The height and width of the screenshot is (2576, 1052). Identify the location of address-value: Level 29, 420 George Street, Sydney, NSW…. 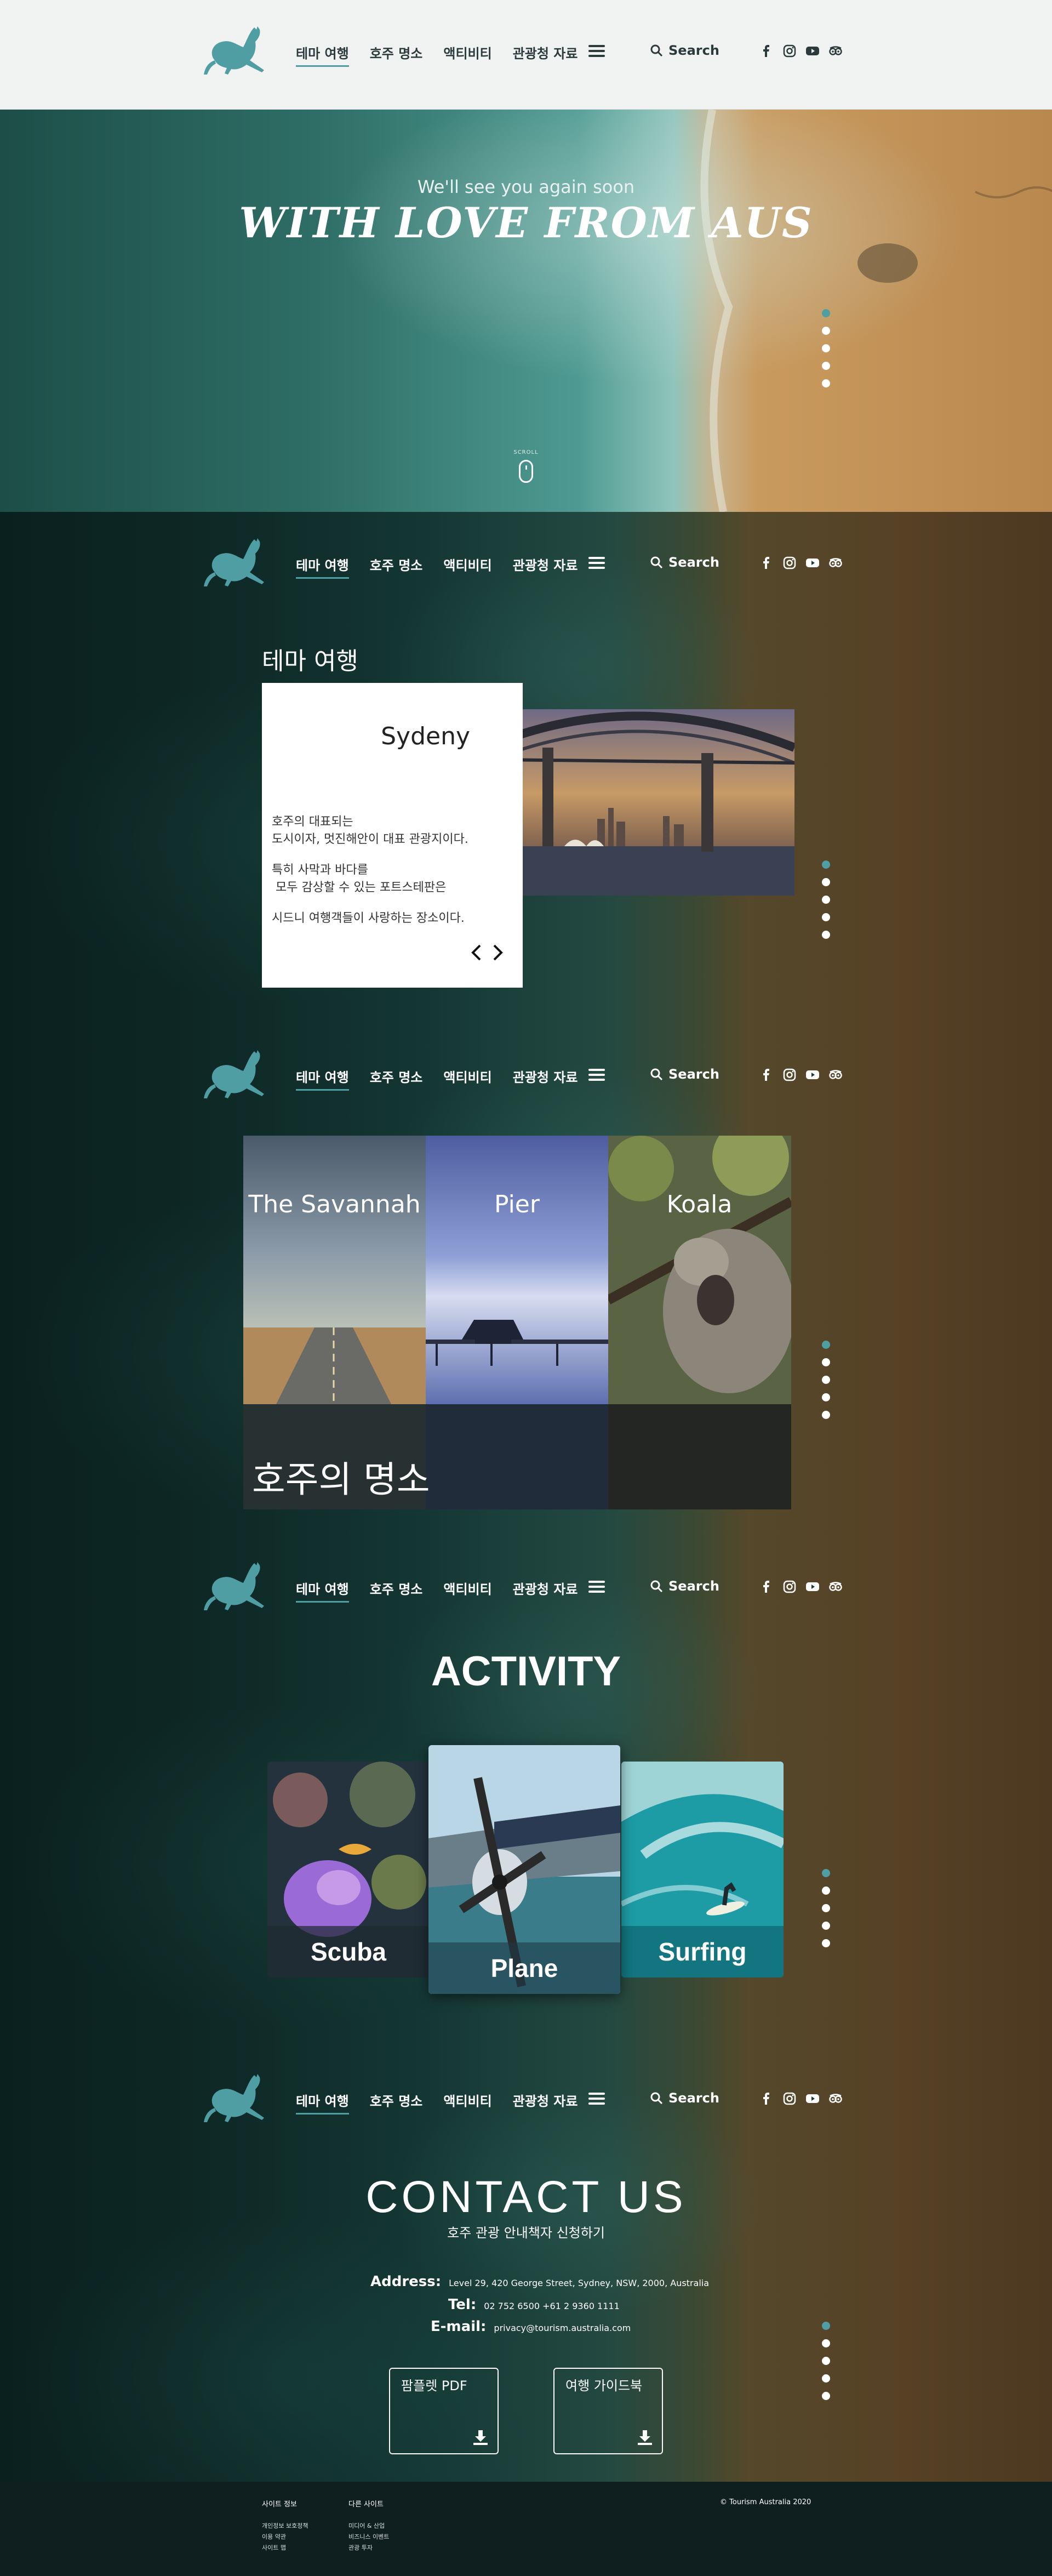
(579, 2283).